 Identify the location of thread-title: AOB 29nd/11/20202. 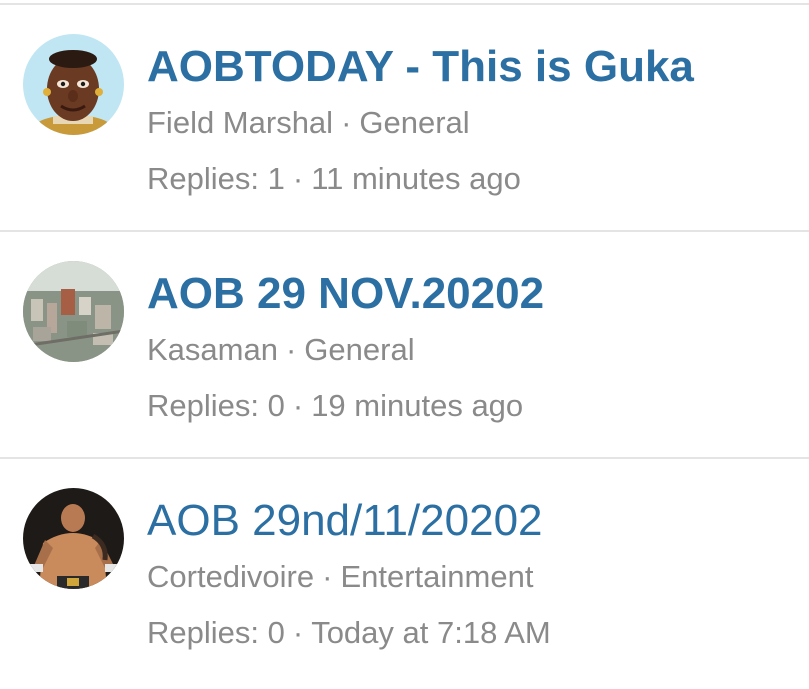
(345, 521).